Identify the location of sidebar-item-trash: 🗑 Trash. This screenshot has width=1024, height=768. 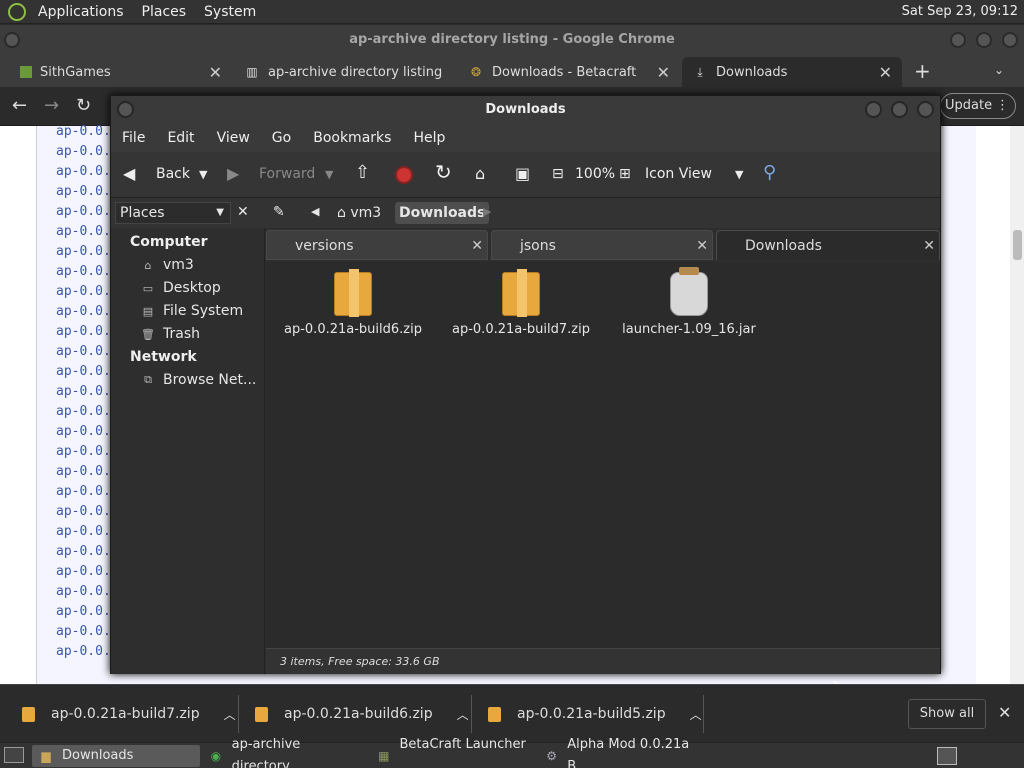
(170, 334).